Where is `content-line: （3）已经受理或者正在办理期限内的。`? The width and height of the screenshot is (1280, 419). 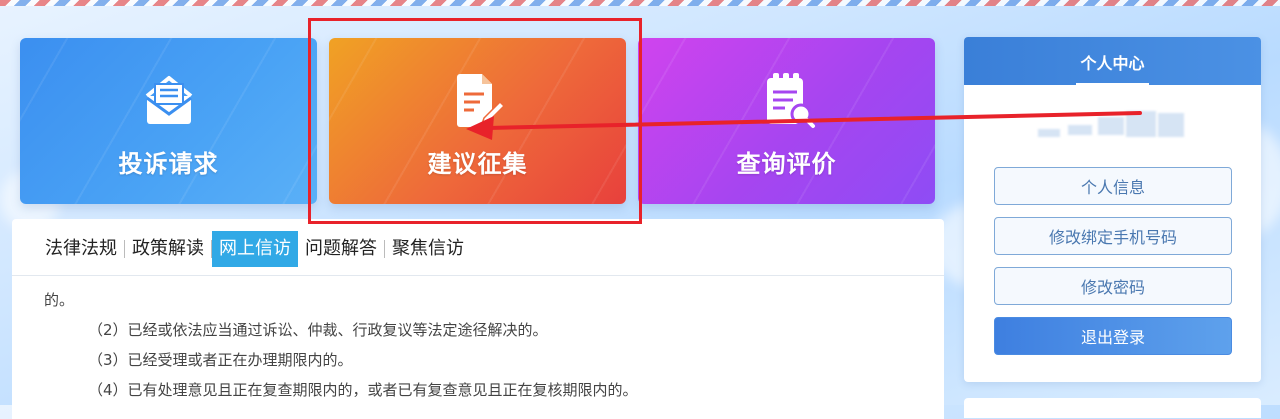
content-line: （3）已经受理或者正在办理期限内的。 is located at coordinates (220, 360).